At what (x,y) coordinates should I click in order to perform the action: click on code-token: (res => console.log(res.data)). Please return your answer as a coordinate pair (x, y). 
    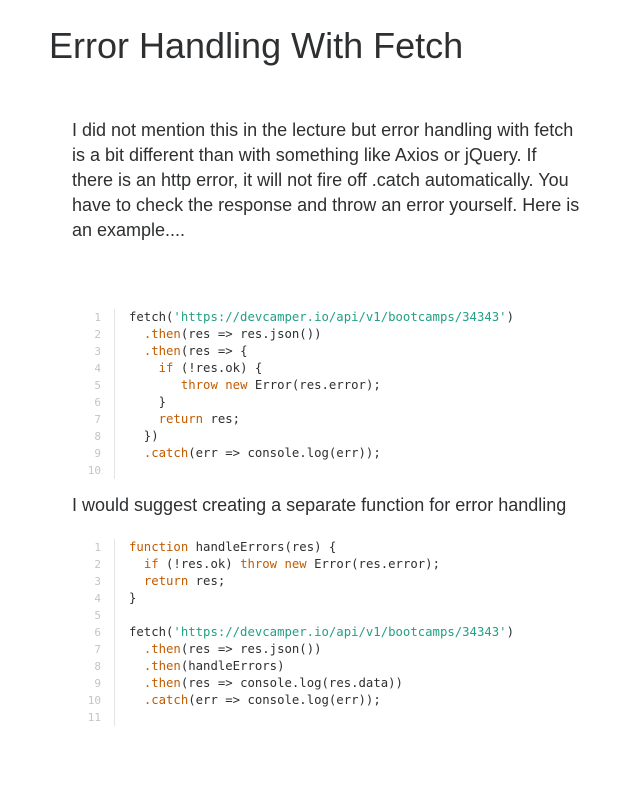
    Looking at the image, I should click on (291, 683).